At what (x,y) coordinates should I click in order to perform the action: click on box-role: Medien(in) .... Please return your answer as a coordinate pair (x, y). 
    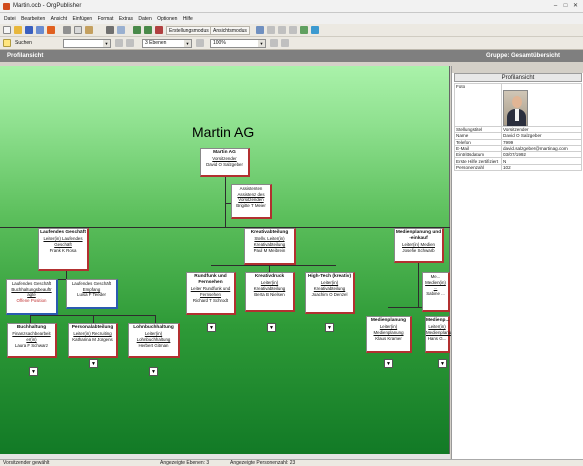
    Looking at the image, I should click on (435, 285).